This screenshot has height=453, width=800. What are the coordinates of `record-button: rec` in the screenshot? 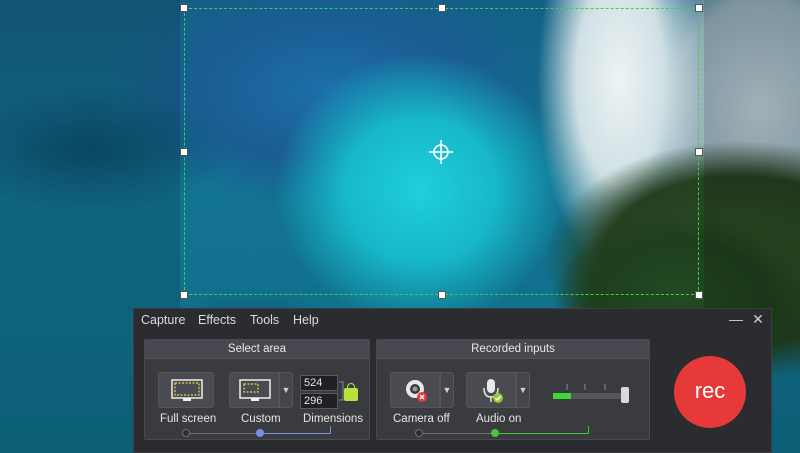 It's located at (710, 392).